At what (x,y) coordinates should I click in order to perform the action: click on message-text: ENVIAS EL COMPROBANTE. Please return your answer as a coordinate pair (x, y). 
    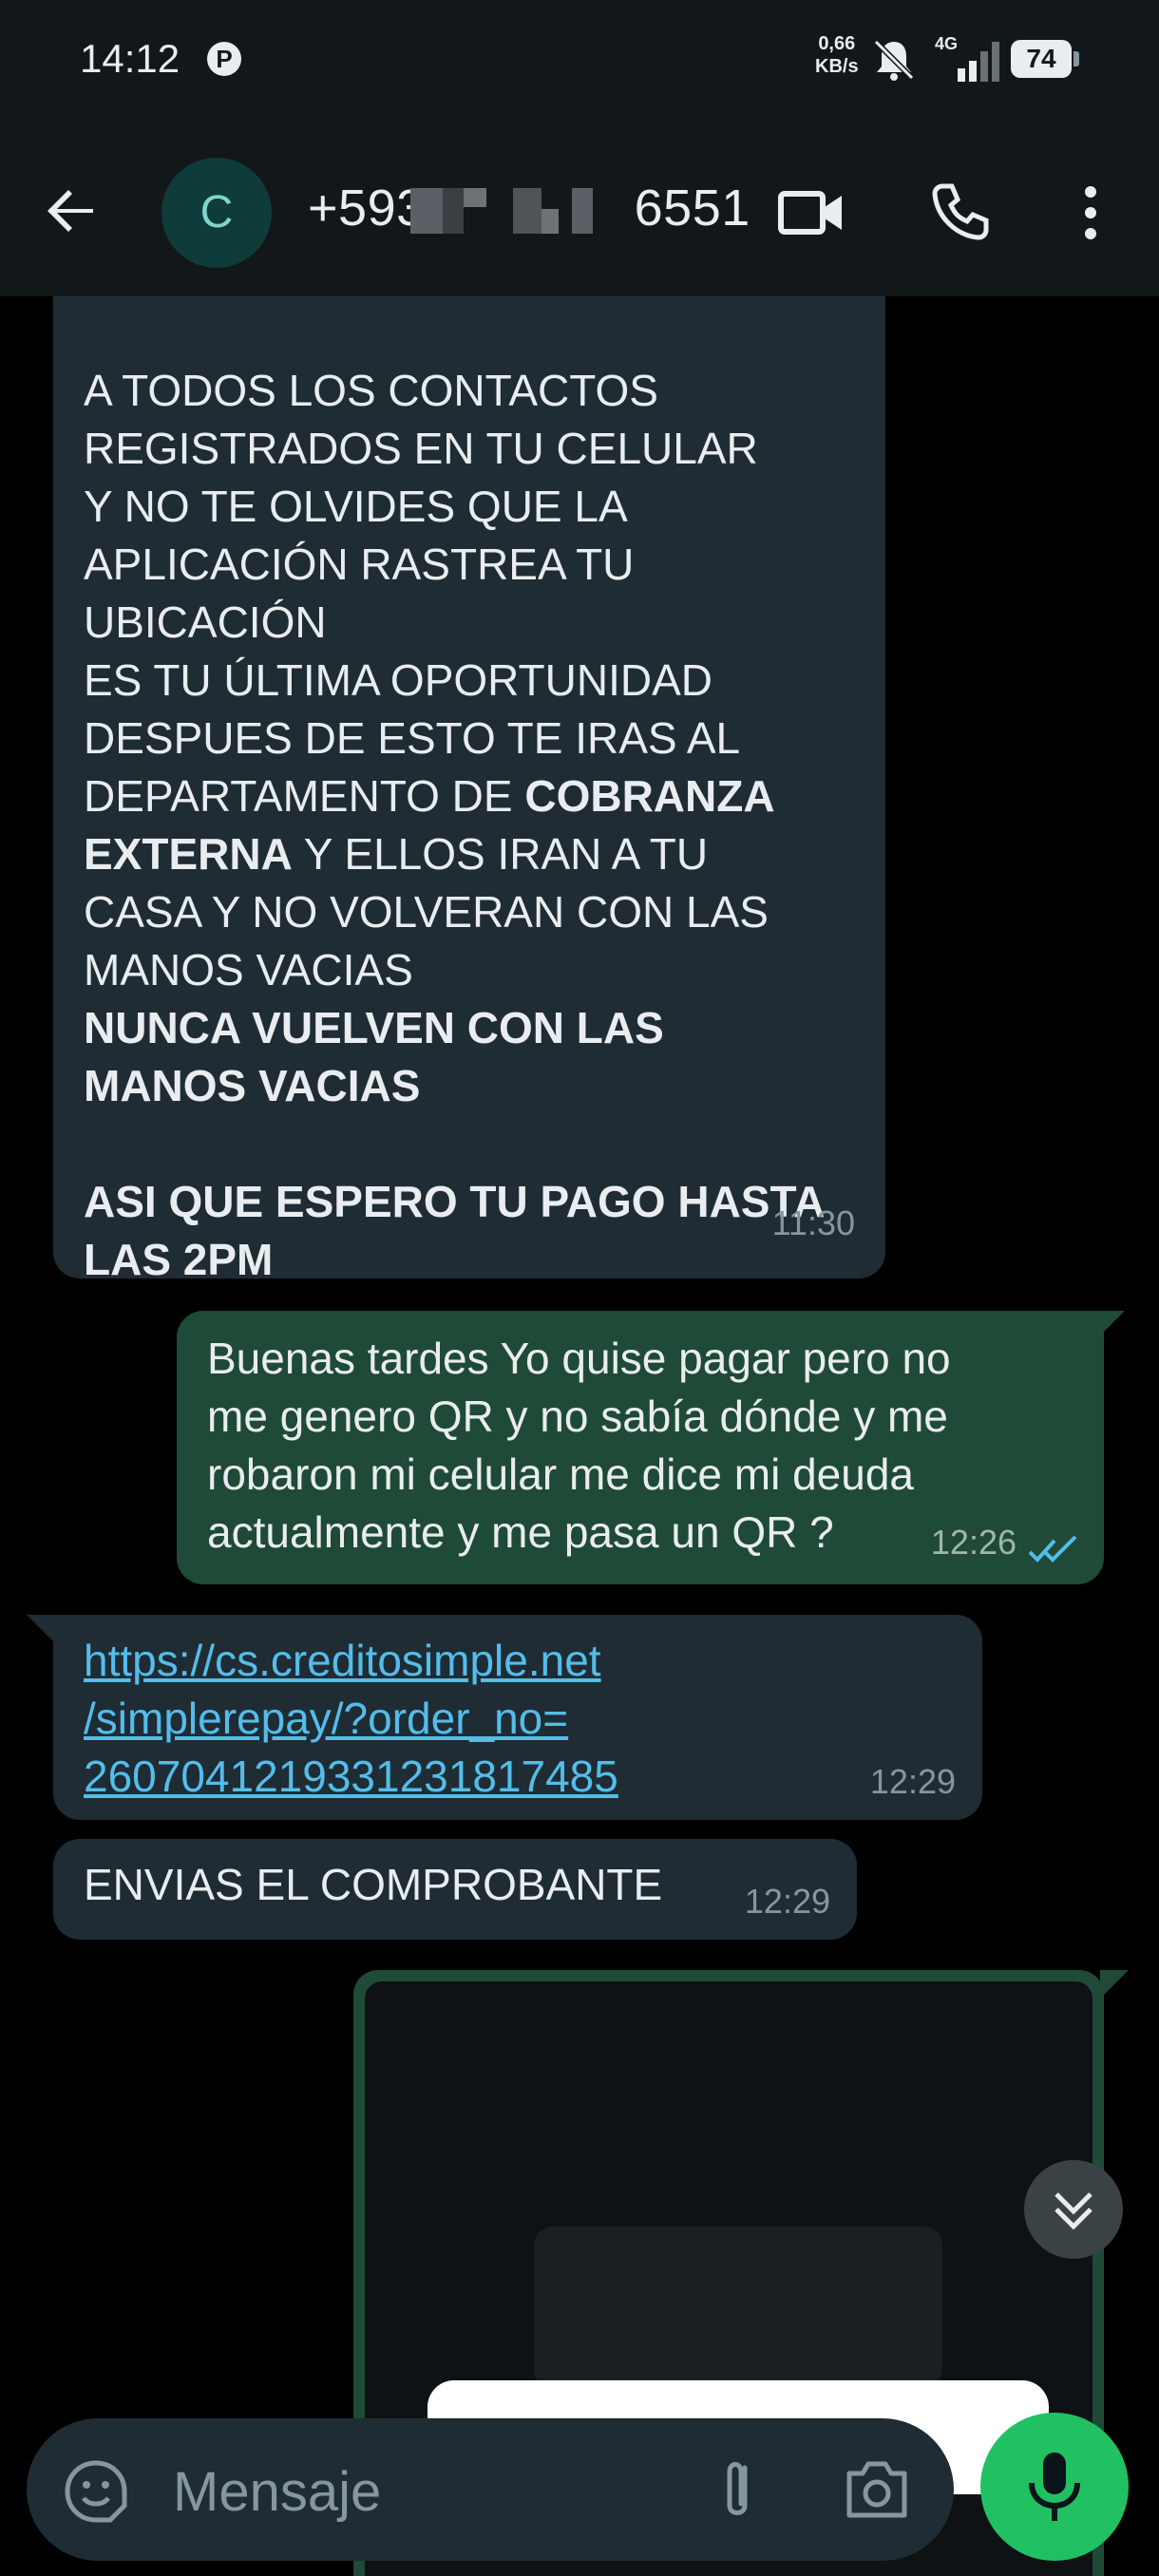
    Looking at the image, I should click on (373, 1884).